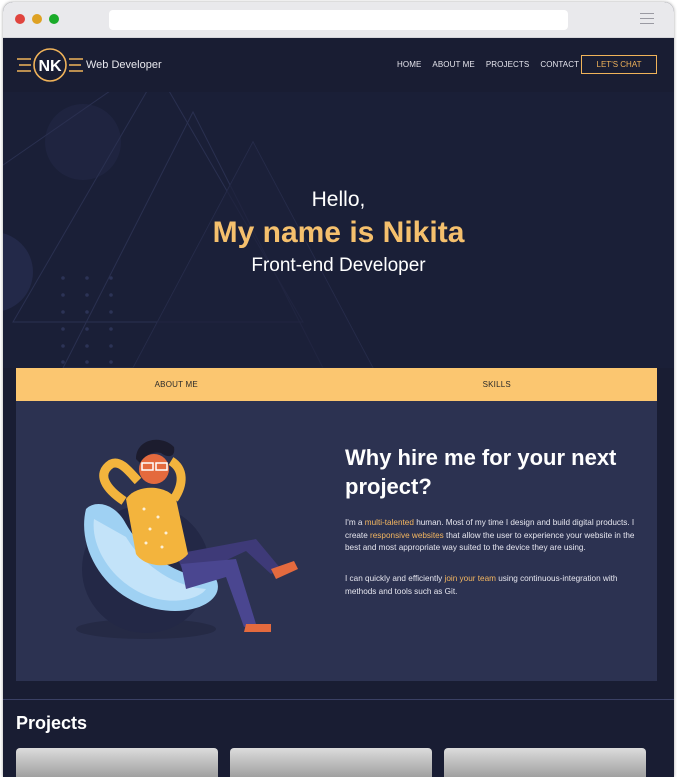 The image size is (677, 777). What do you see at coordinates (497, 384) in the screenshot?
I see `tab-skills: SKILLS` at bounding box center [497, 384].